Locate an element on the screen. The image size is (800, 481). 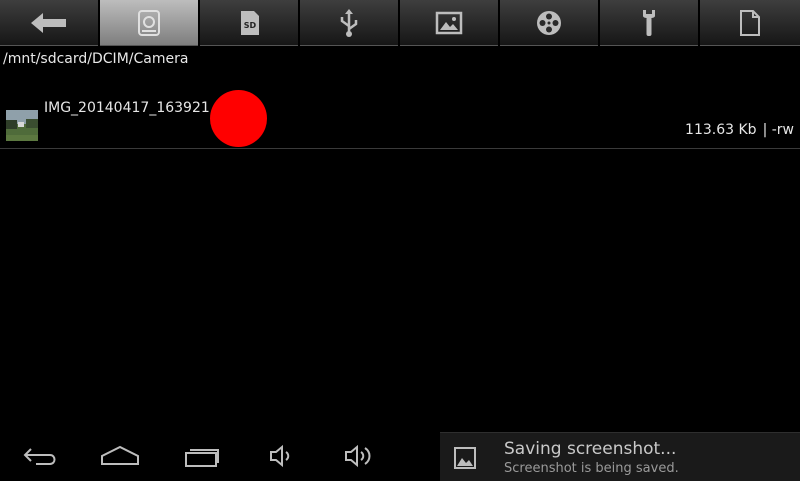
current-path: /mnt/sdcard/DCIM/Camera is located at coordinates (96, 59).